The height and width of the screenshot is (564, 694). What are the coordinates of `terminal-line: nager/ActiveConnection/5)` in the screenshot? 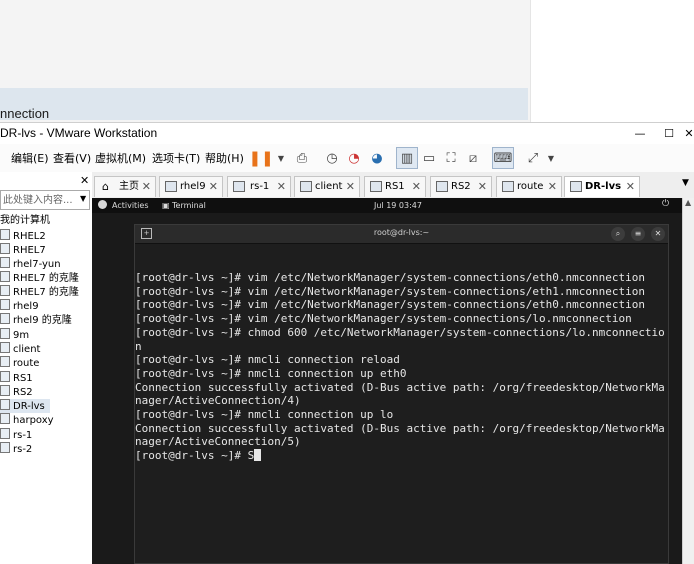 It's located at (218, 442).